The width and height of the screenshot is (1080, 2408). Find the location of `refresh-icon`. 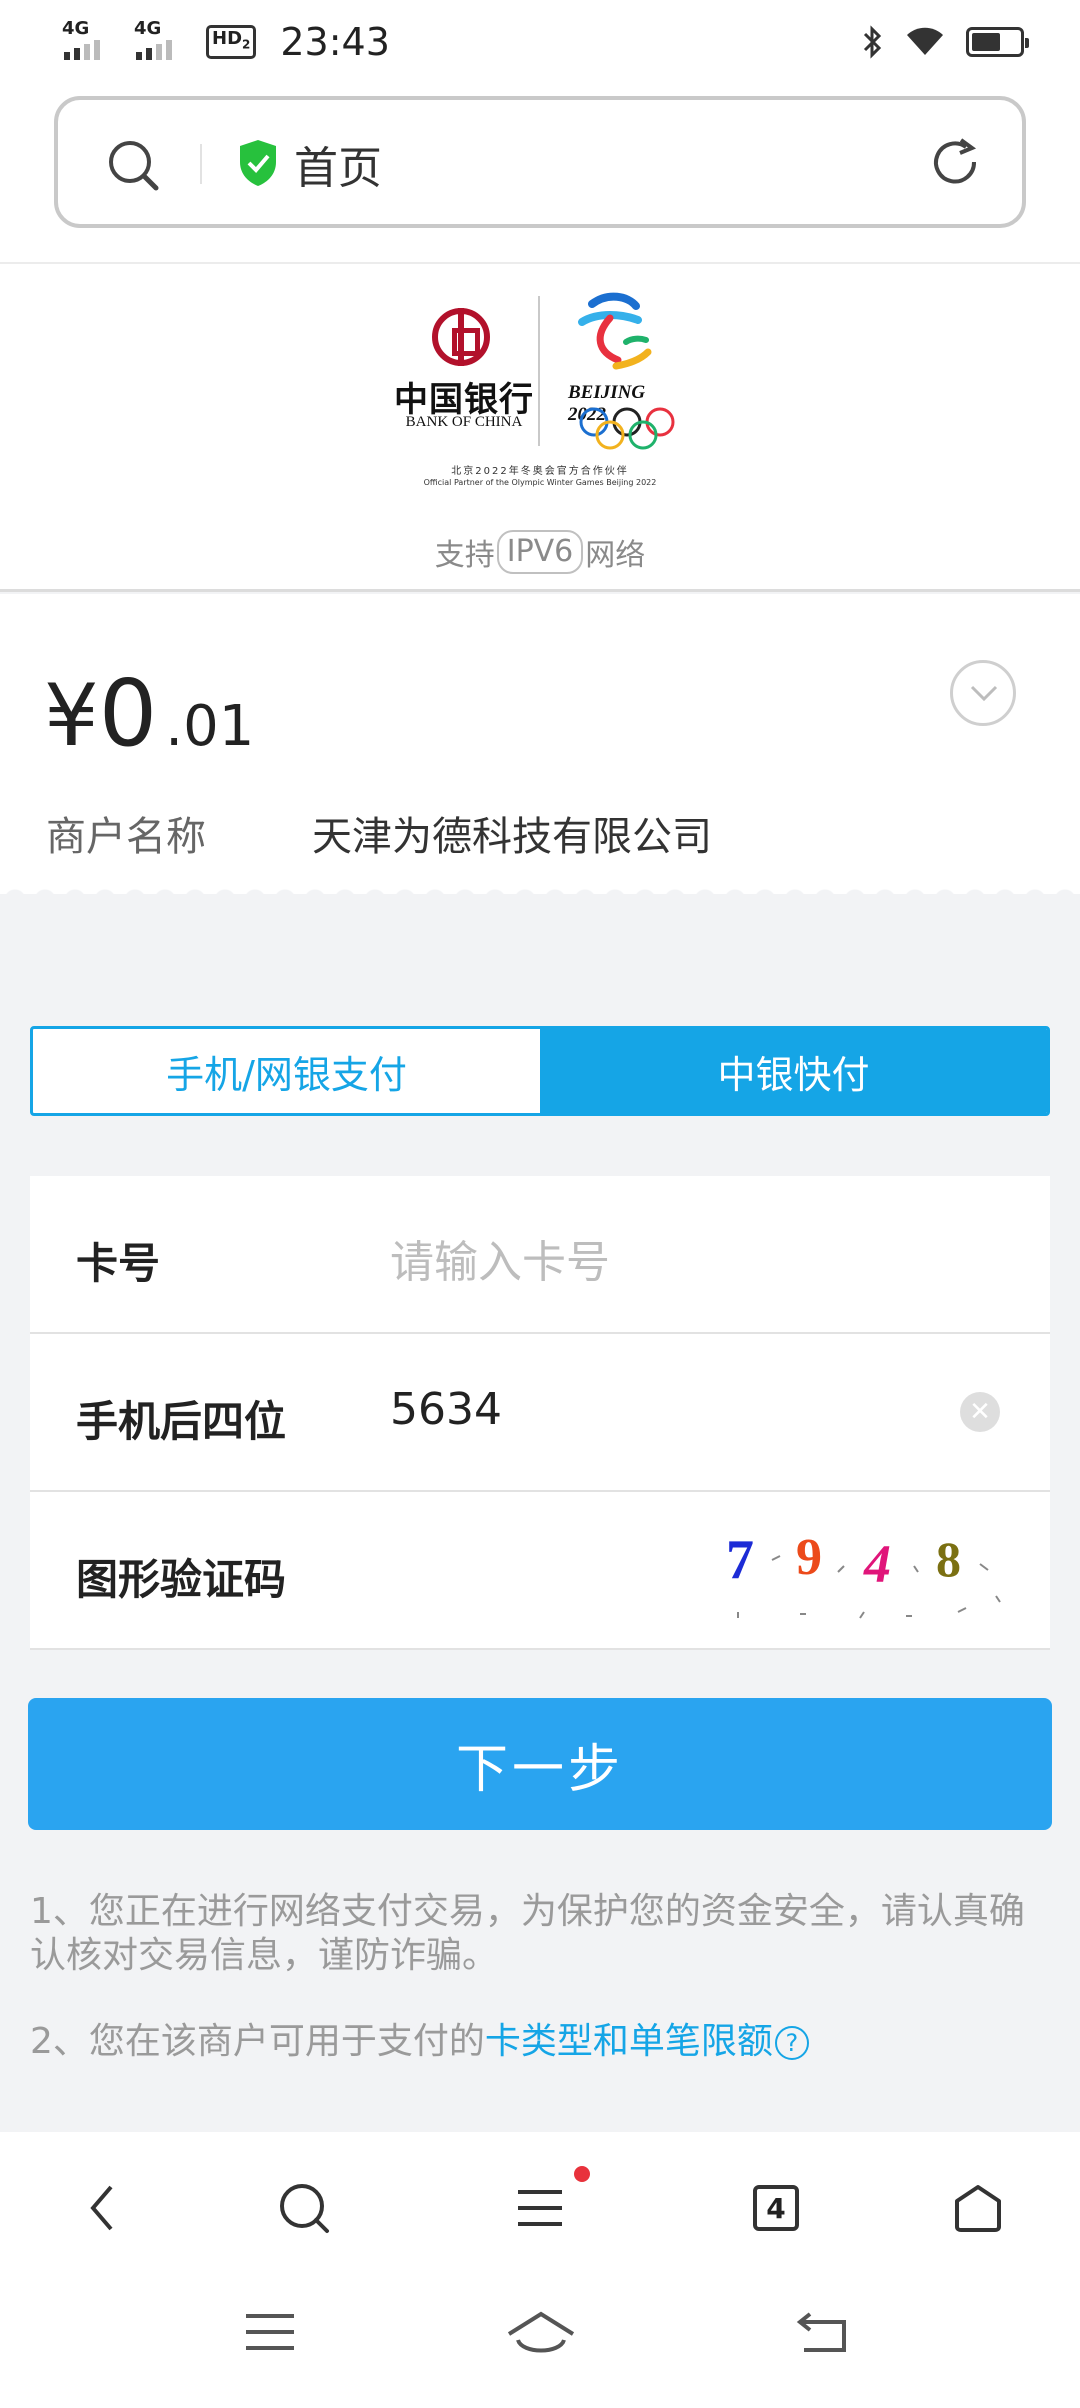

refresh-icon is located at coordinates (955, 163).